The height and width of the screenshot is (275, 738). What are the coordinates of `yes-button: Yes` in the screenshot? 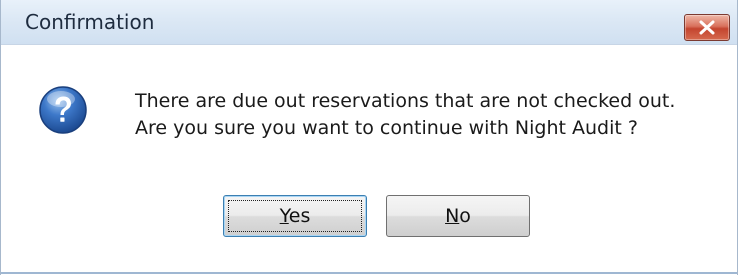 It's located at (295, 216).